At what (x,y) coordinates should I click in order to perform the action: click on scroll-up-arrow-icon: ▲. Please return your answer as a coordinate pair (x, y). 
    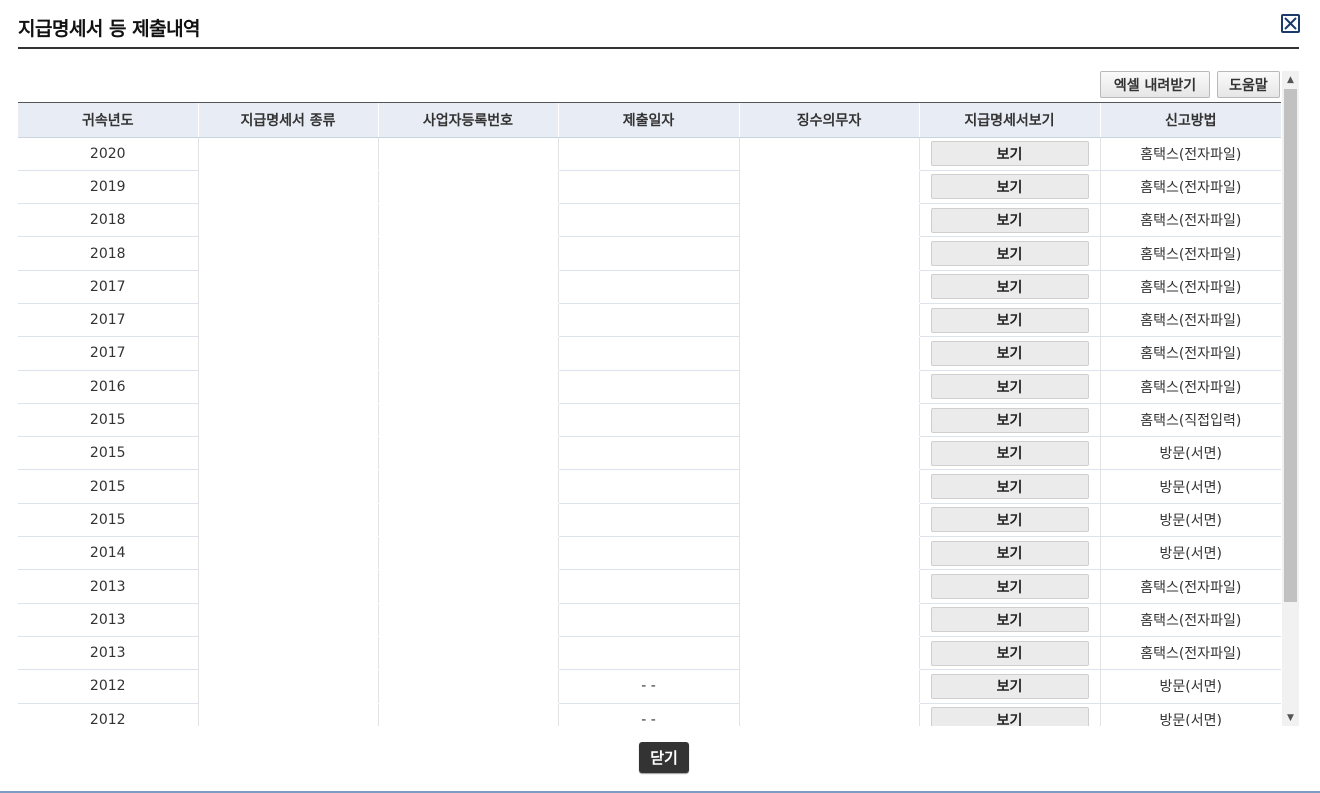
    Looking at the image, I should click on (1290, 79).